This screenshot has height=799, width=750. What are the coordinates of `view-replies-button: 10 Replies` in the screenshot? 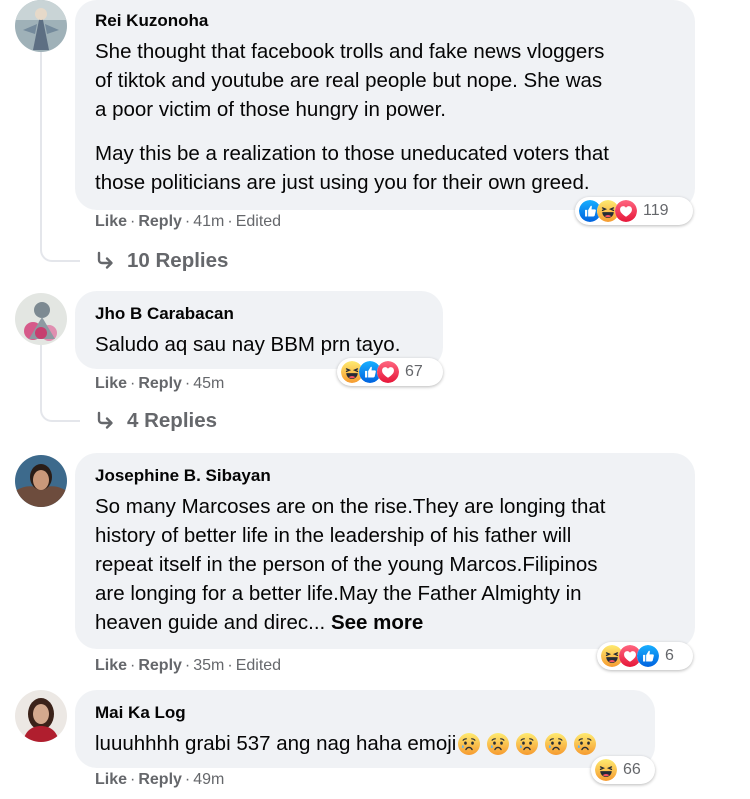 It's located at (161, 261).